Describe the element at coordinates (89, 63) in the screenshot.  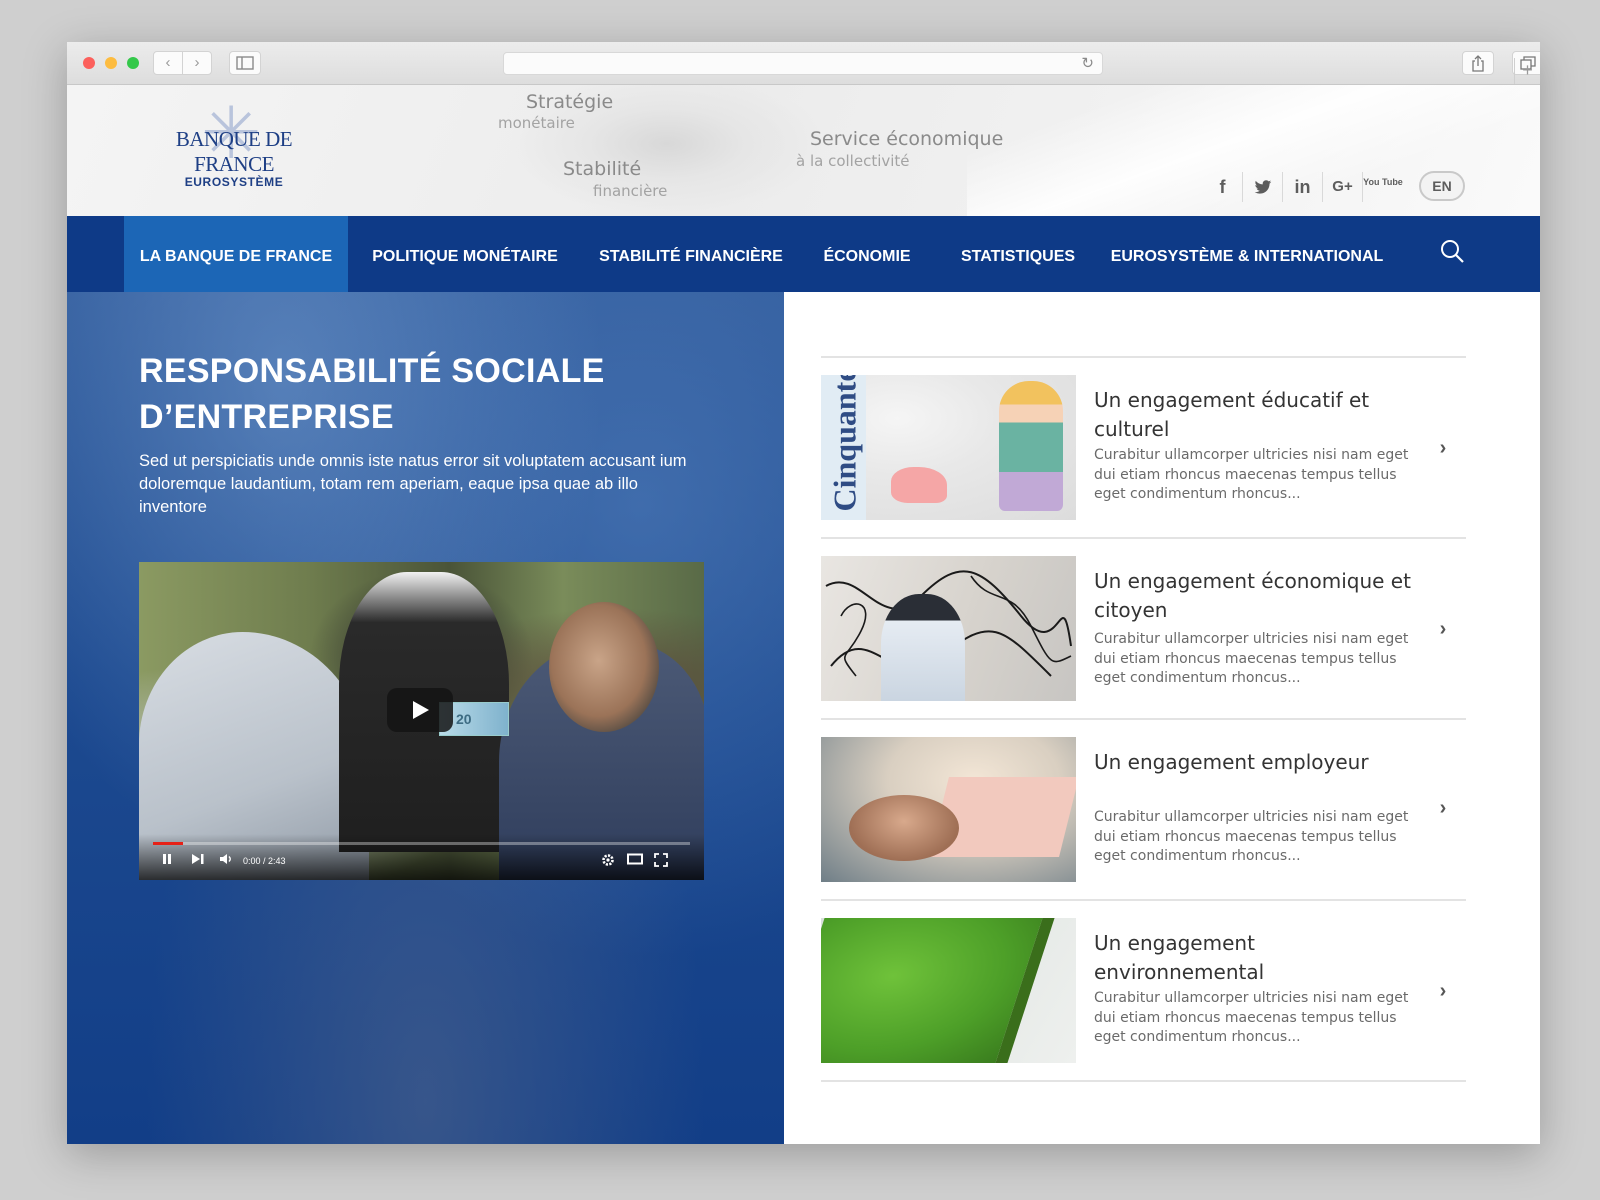
I see `close-window-button` at that location.